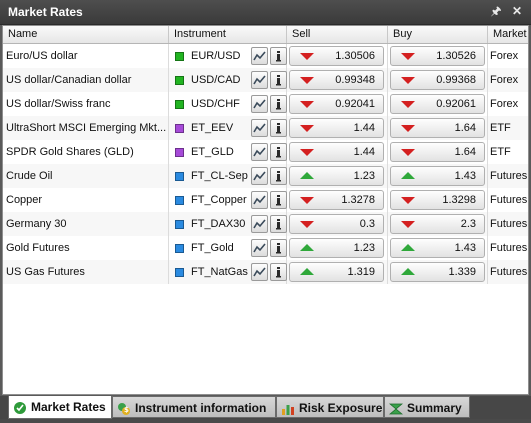 Image resolution: width=531 pixels, height=423 pixels. I want to click on sell-button: 0.99348, so click(336, 80).